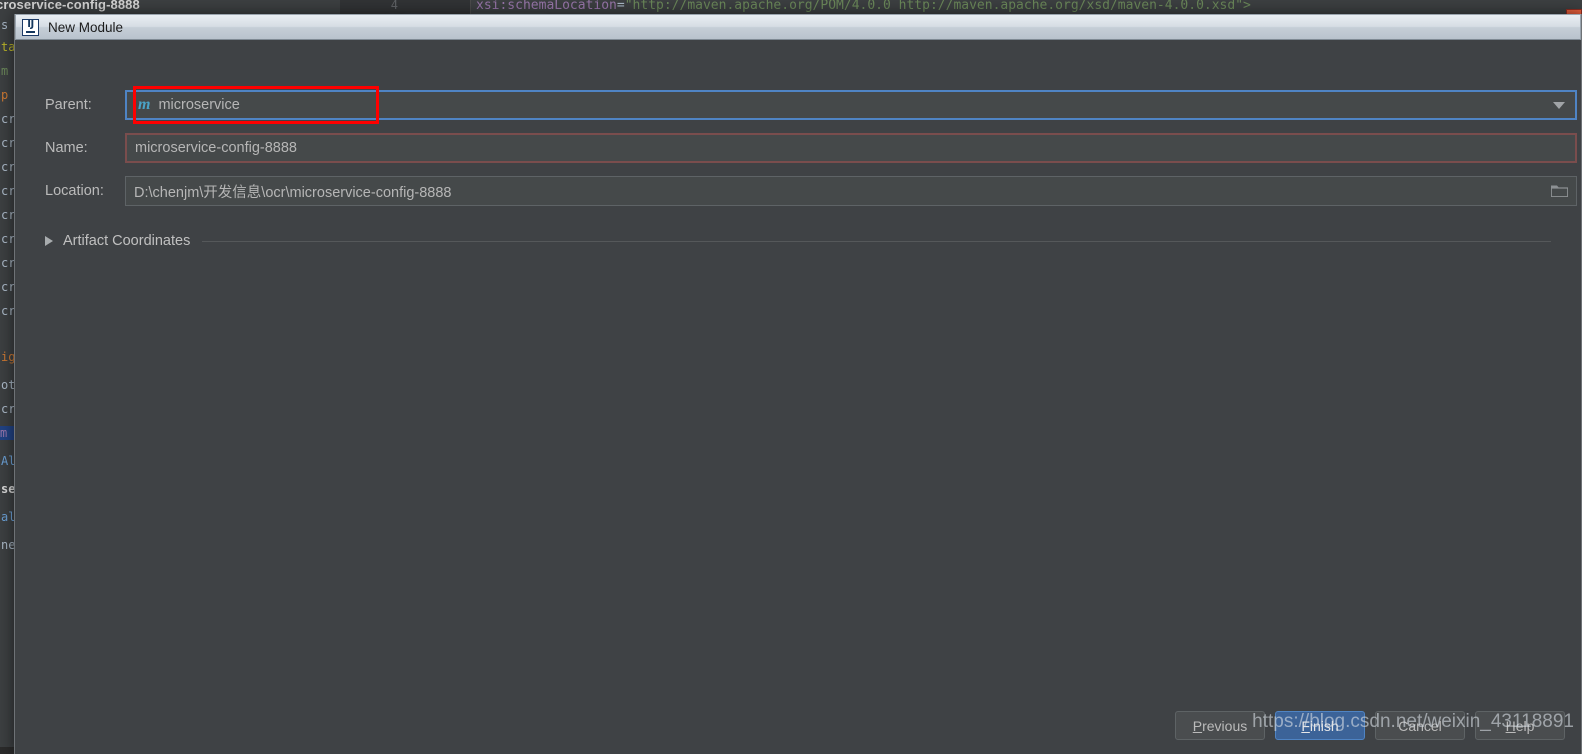 This screenshot has height=754, width=1582. I want to click on chevron-right-icon, so click(49, 241).